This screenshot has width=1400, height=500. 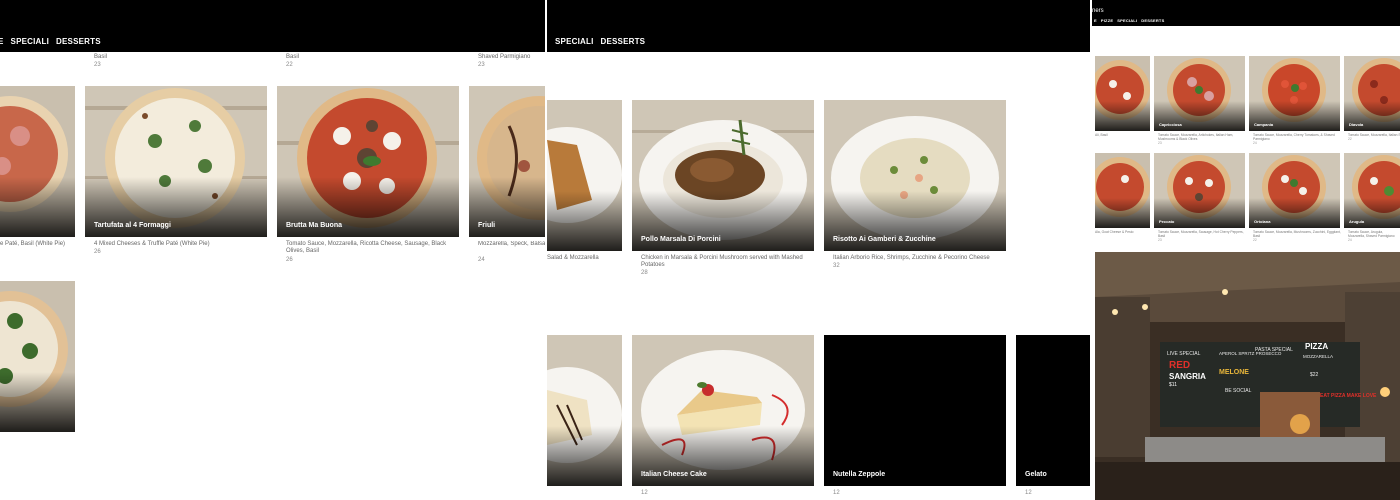 What do you see at coordinates (836, 266) in the screenshot?
I see `item-price: 32` at bounding box center [836, 266].